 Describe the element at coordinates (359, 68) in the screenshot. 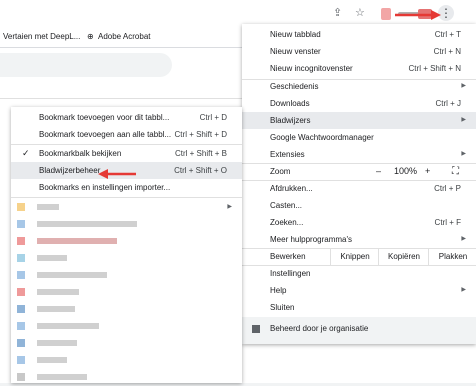

I see `menu-item-incognito: Nieuw incognitovenster Ctrl + Shift + N` at that location.